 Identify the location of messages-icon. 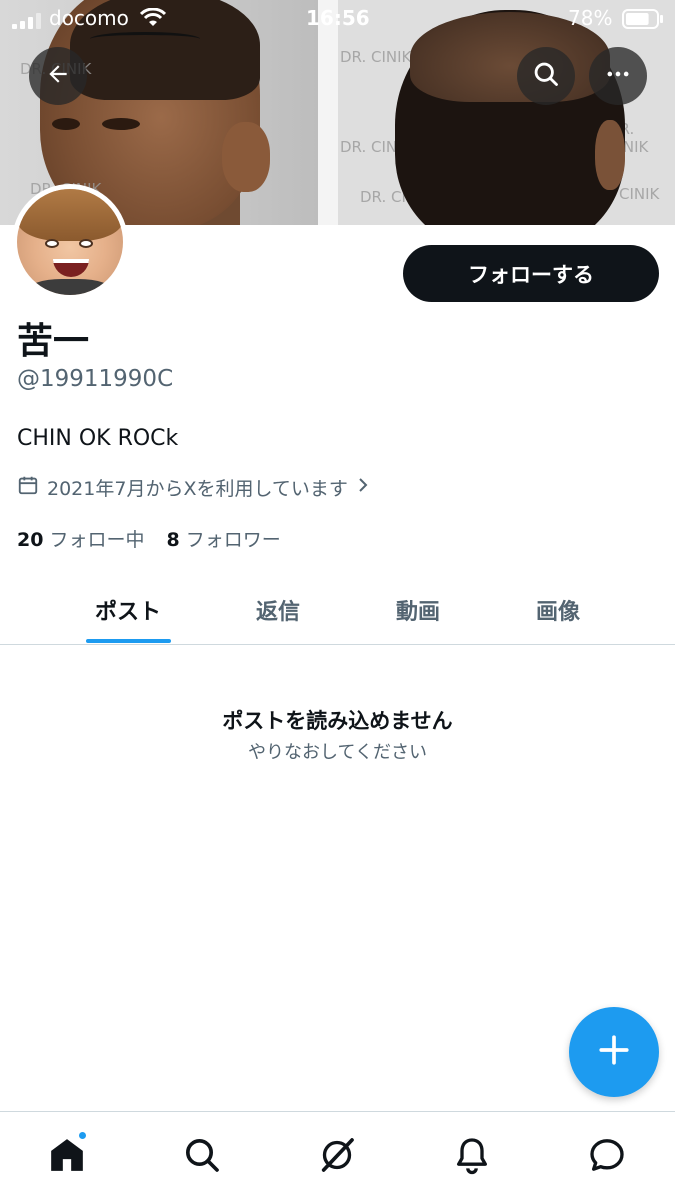
(607, 1157).